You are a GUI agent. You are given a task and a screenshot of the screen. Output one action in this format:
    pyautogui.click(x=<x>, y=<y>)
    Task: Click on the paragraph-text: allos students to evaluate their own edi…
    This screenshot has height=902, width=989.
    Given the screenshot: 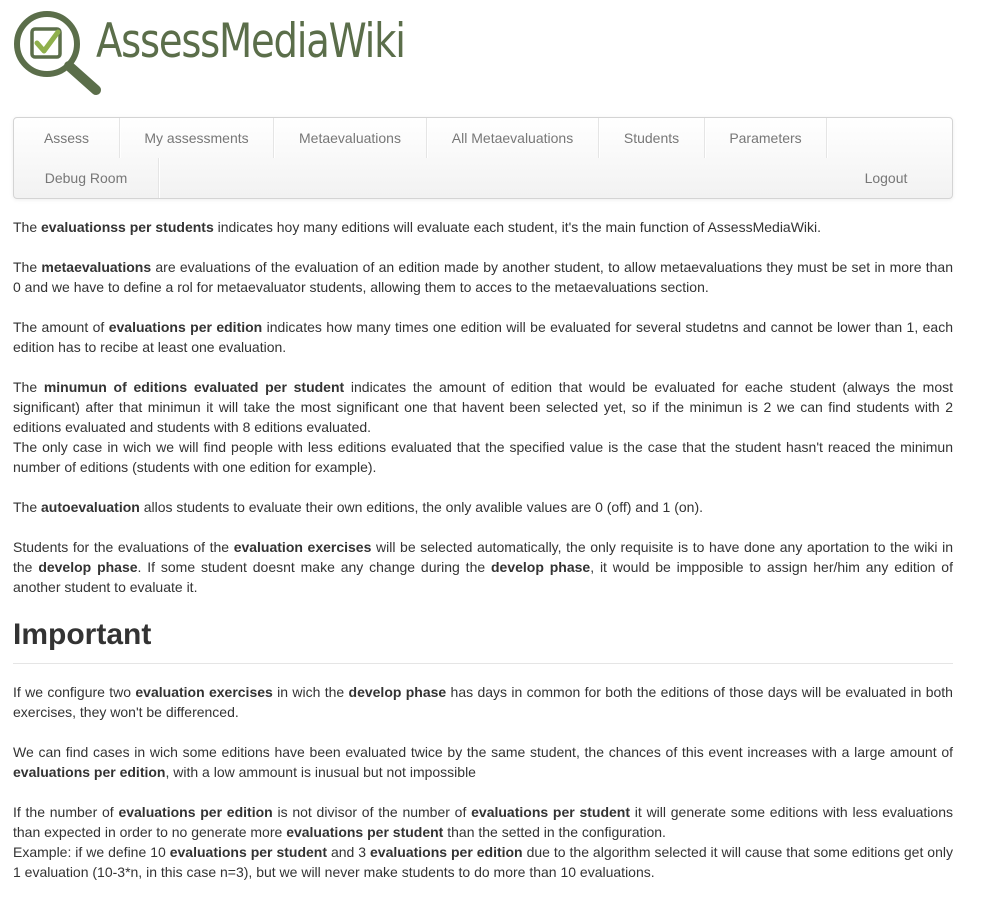 What is the action you would take?
    pyautogui.click(x=421, y=507)
    